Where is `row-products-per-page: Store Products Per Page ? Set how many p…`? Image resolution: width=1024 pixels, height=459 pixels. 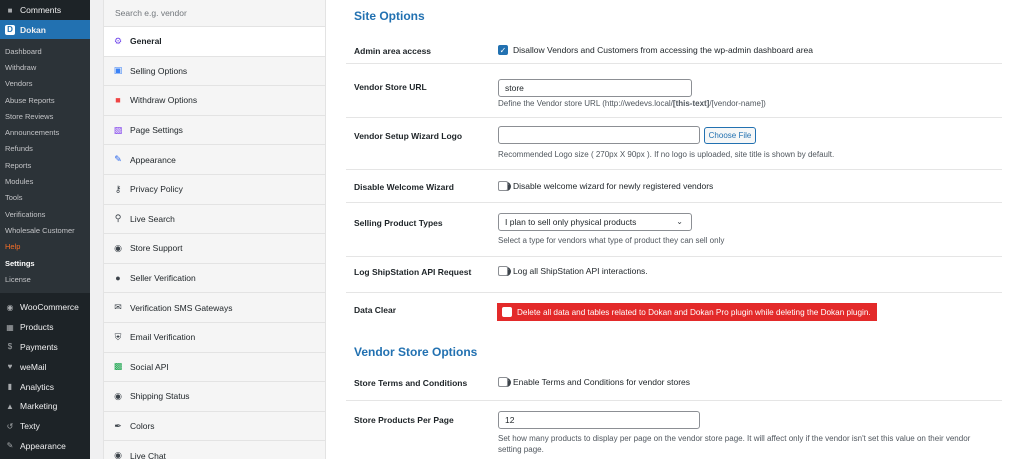 row-products-per-page: Store Products Per Page ? Set how many p… is located at coordinates (674, 430).